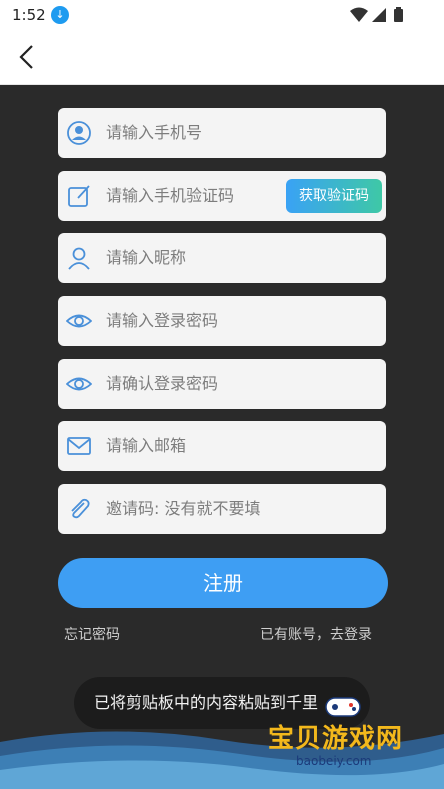 This screenshot has width=444, height=789. I want to click on wifi-icon, so click(359, 14).